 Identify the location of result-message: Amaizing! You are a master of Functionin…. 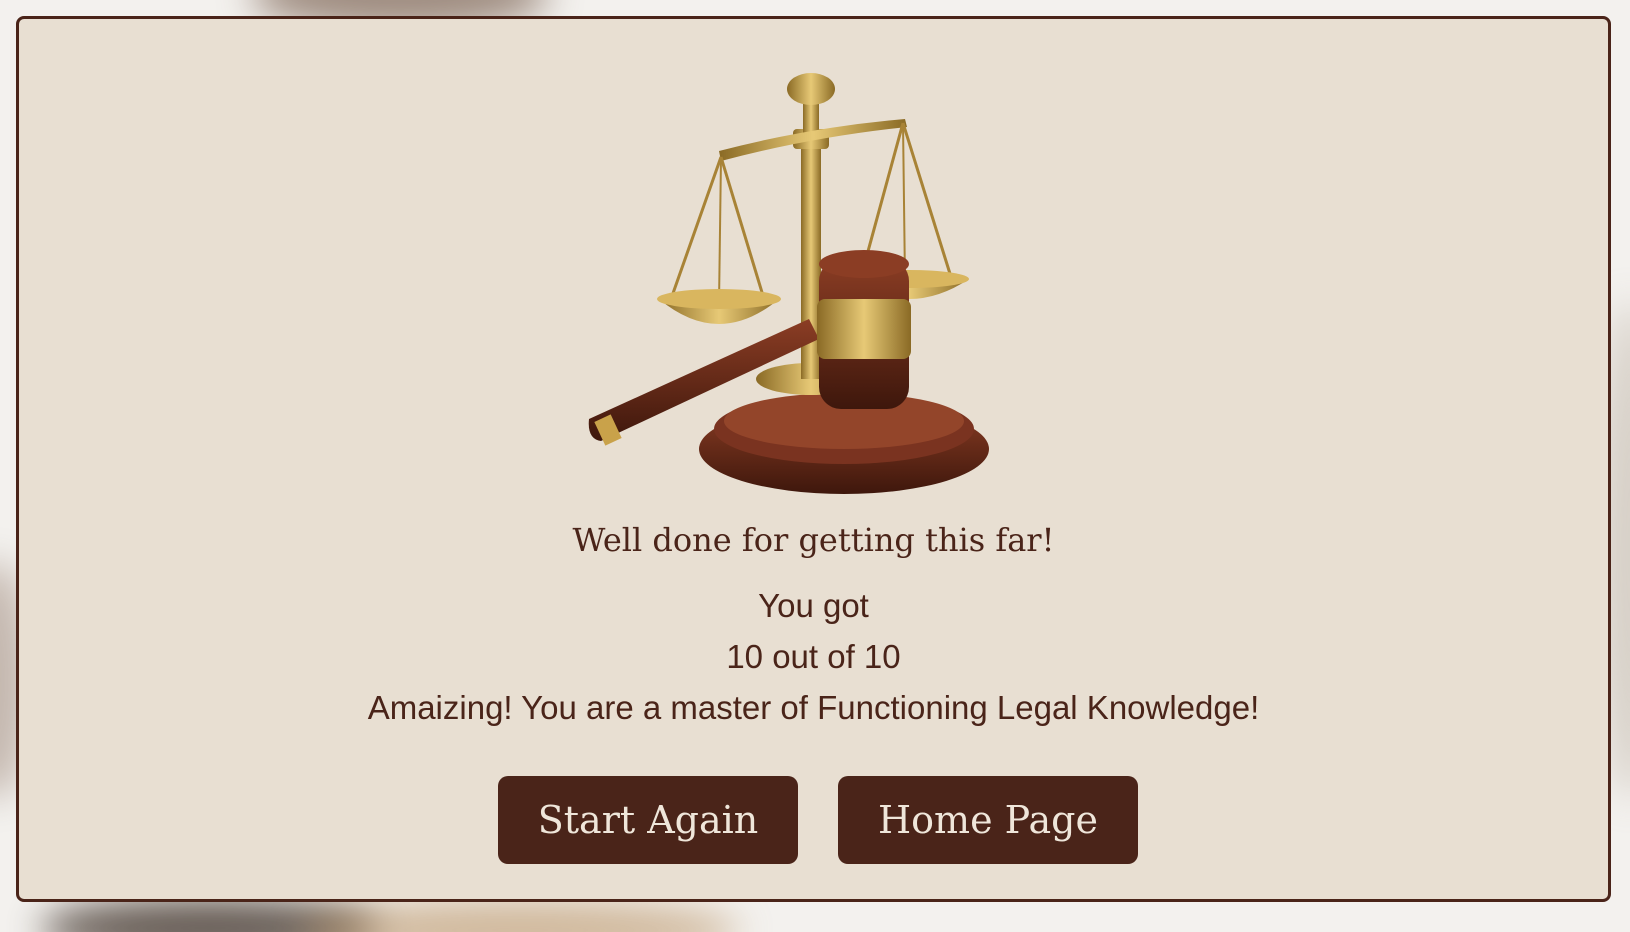
(813, 707).